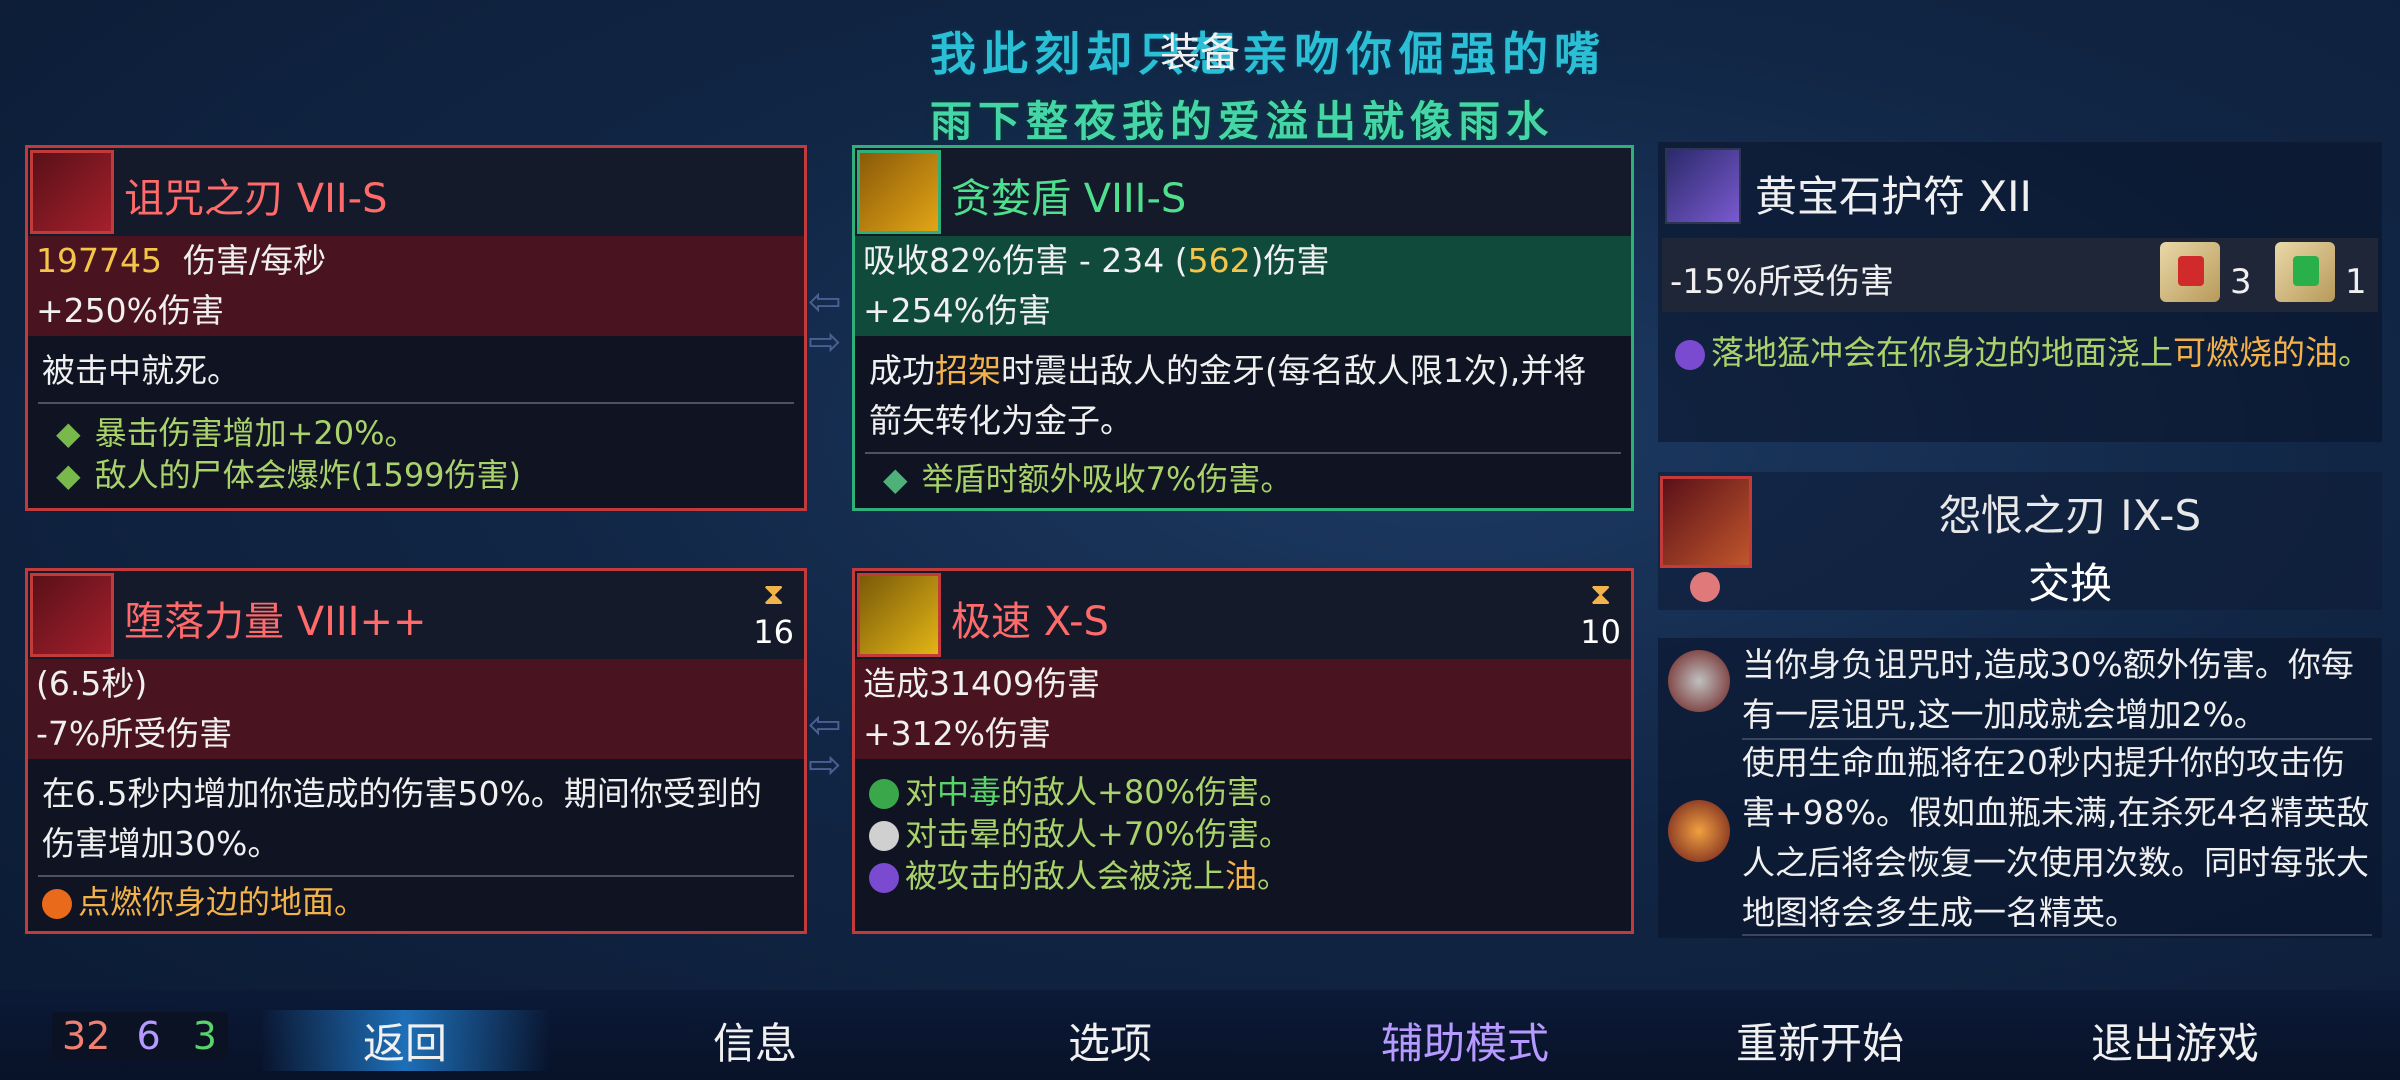 Image resolution: width=2400 pixels, height=1080 pixels. I want to click on damage-taken: -7%所受伤害, so click(416, 734).